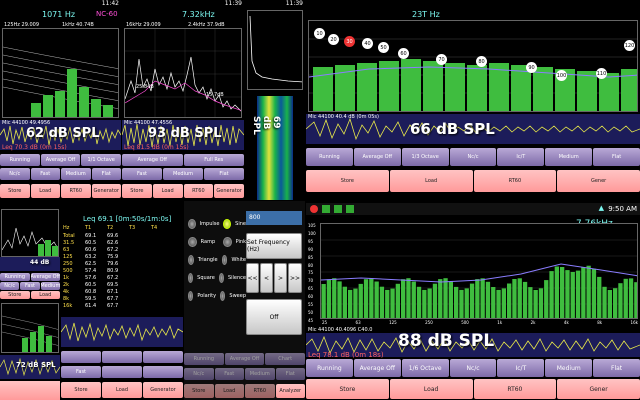 The width and height of the screenshot is (640, 400). What do you see at coordinates (213, 160) in the screenshot?
I see `full-res-button: Full Res` at bounding box center [213, 160].